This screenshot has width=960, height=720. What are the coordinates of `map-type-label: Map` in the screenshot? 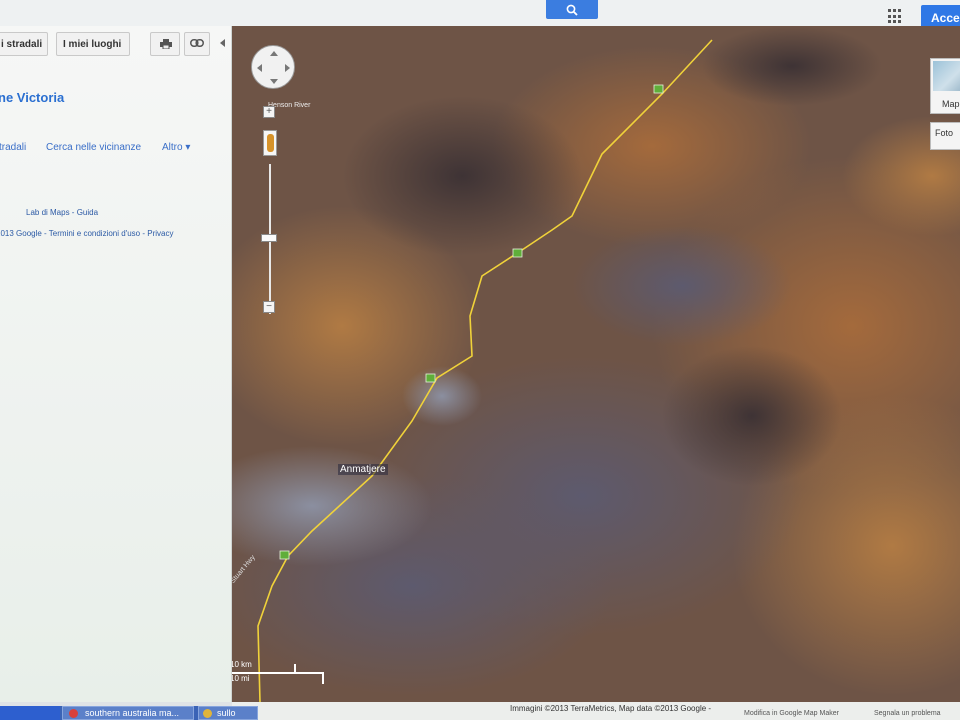 It's located at (951, 104).